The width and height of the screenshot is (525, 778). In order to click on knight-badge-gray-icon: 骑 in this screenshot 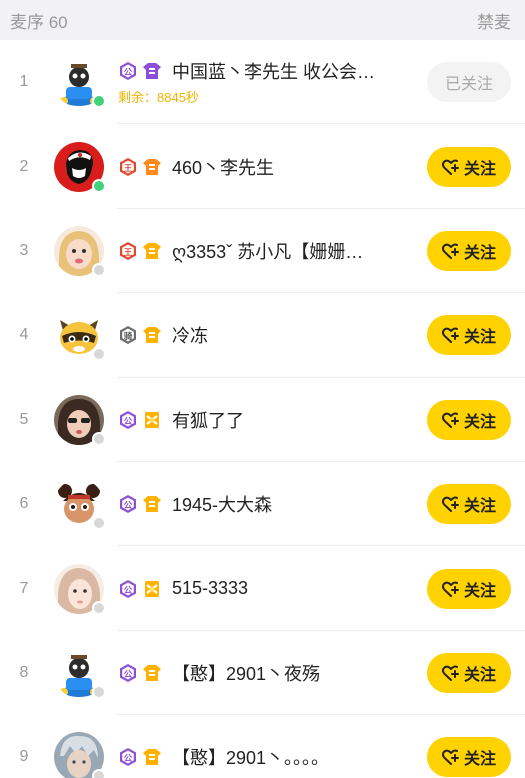, I will do `click(128, 335)`.